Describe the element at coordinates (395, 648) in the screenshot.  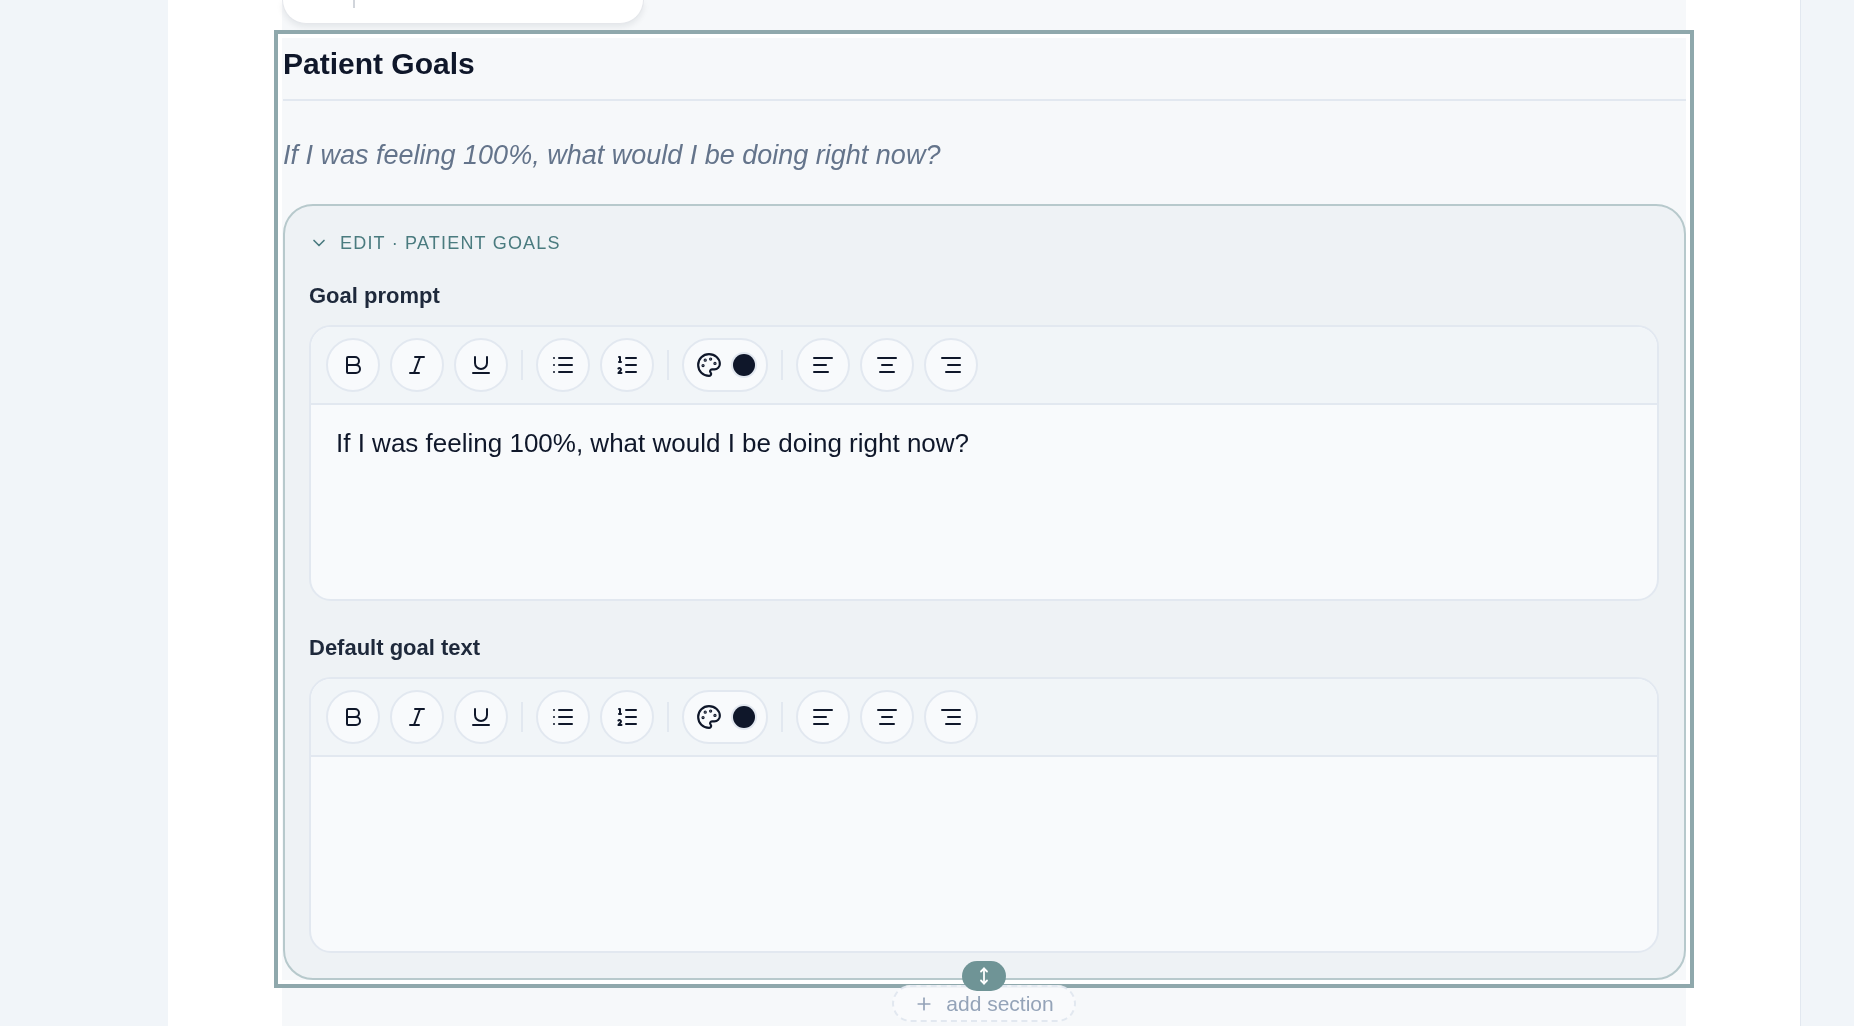
I see `field-label: Default goal text` at that location.